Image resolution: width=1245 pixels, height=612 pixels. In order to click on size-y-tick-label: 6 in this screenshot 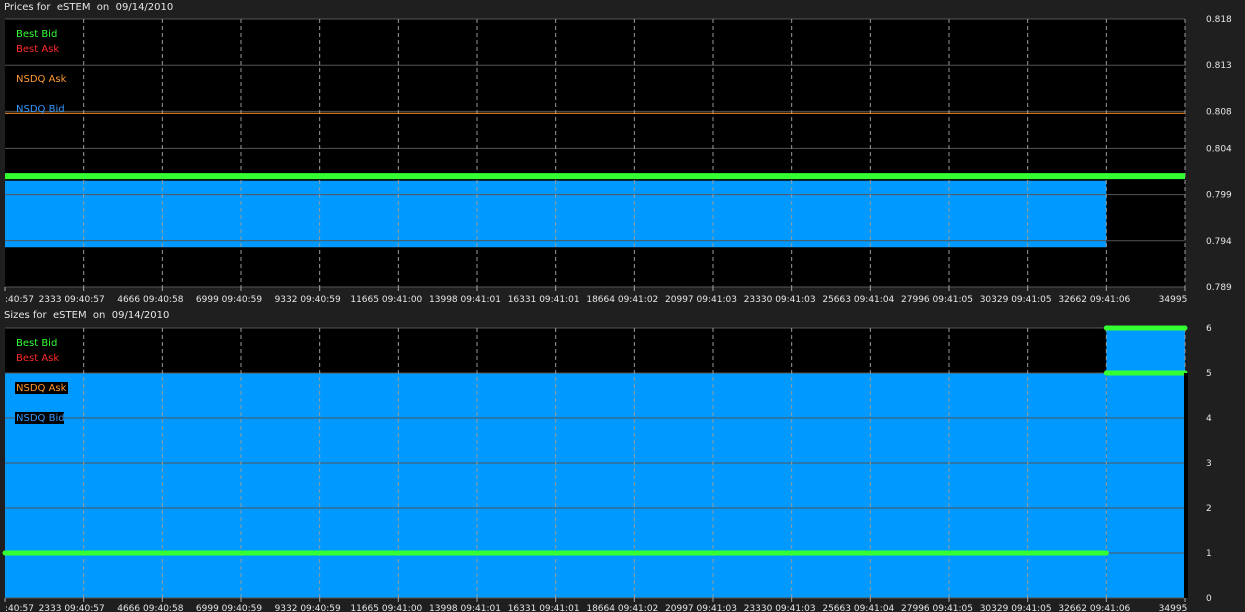, I will do `click(1209, 329)`.